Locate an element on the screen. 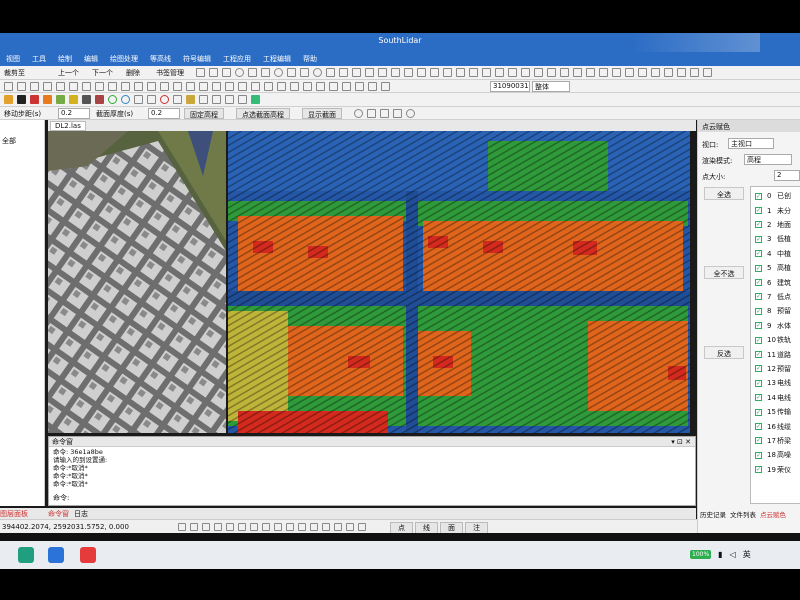 The width and height of the screenshot is (800, 600). class-row: ✓ 7 低点 is located at coordinates (775, 297).